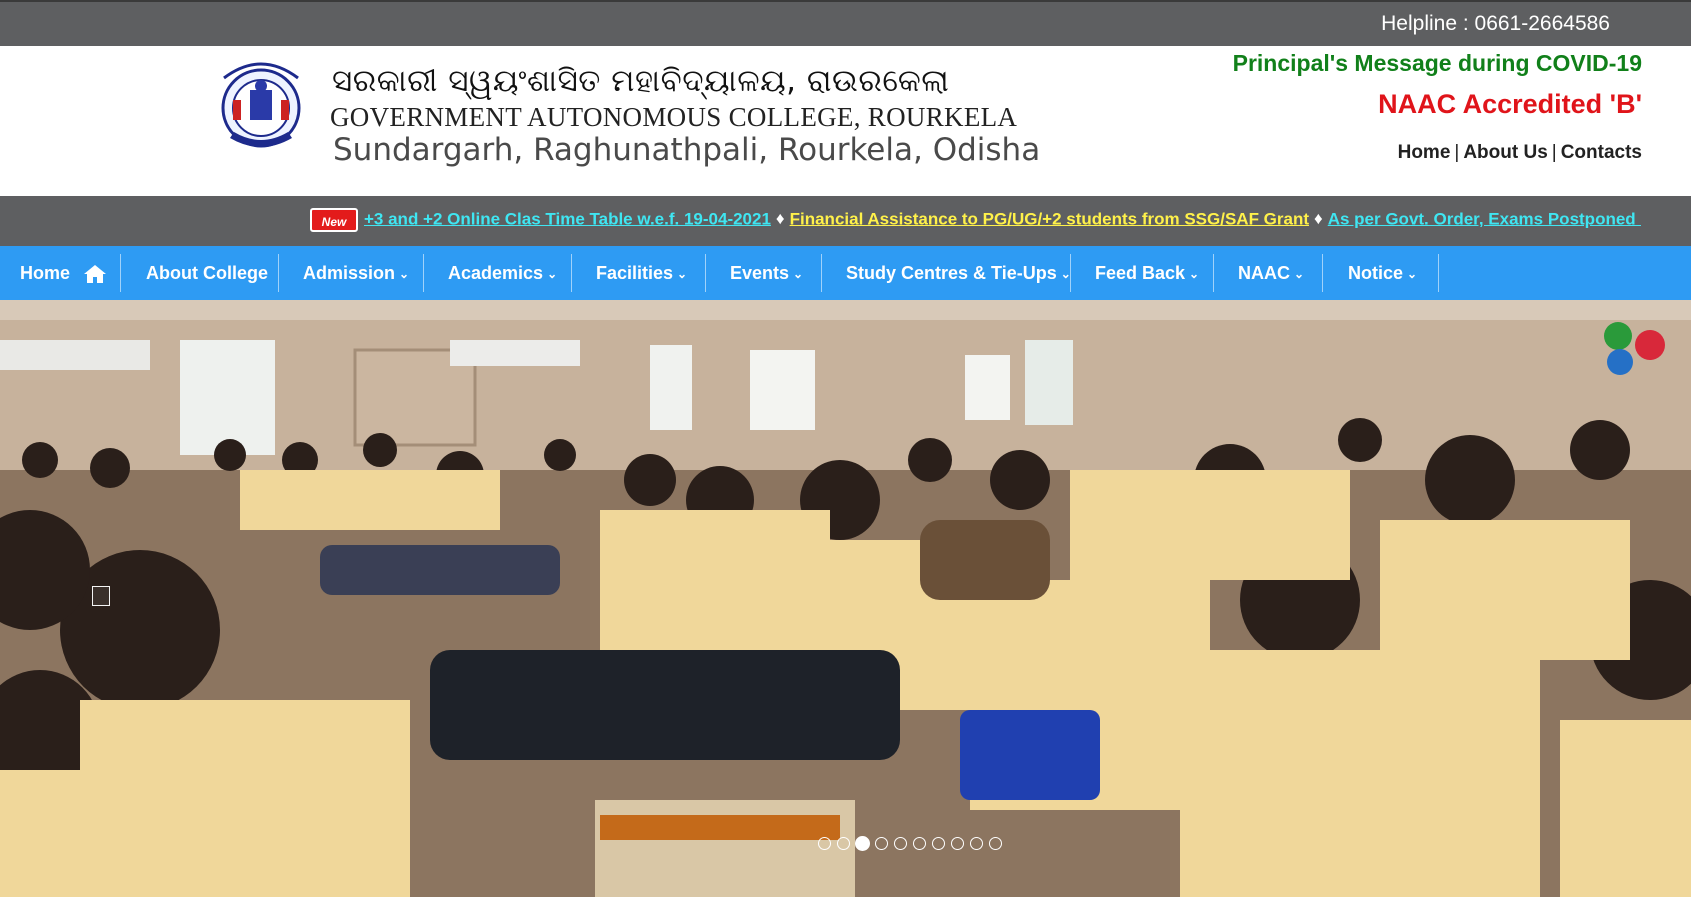 This screenshot has width=1691, height=897. Describe the element at coordinates (635, 273) in the screenshot. I see `nav-facilities-label: Facilities` at that location.